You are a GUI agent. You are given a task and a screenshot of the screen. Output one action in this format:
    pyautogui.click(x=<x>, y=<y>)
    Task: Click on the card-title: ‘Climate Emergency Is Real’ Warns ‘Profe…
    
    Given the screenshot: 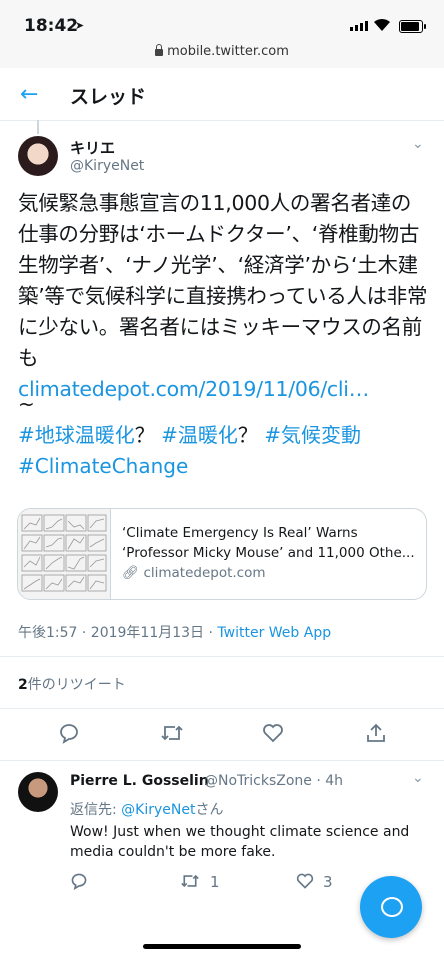 What is the action you would take?
    pyautogui.click(x=270, y=543)
    